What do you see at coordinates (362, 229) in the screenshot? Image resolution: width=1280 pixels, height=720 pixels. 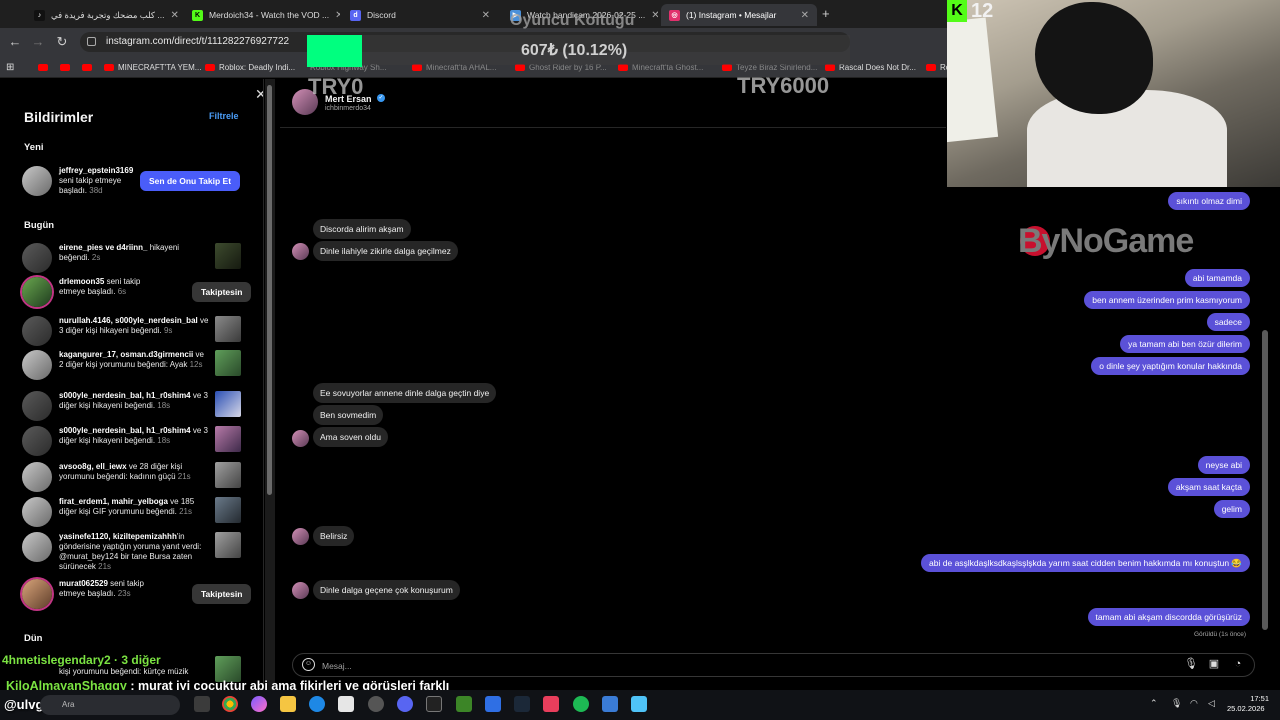 I see `message-incoming: Discorda alirim akşam` at bounding box center [362, 229].